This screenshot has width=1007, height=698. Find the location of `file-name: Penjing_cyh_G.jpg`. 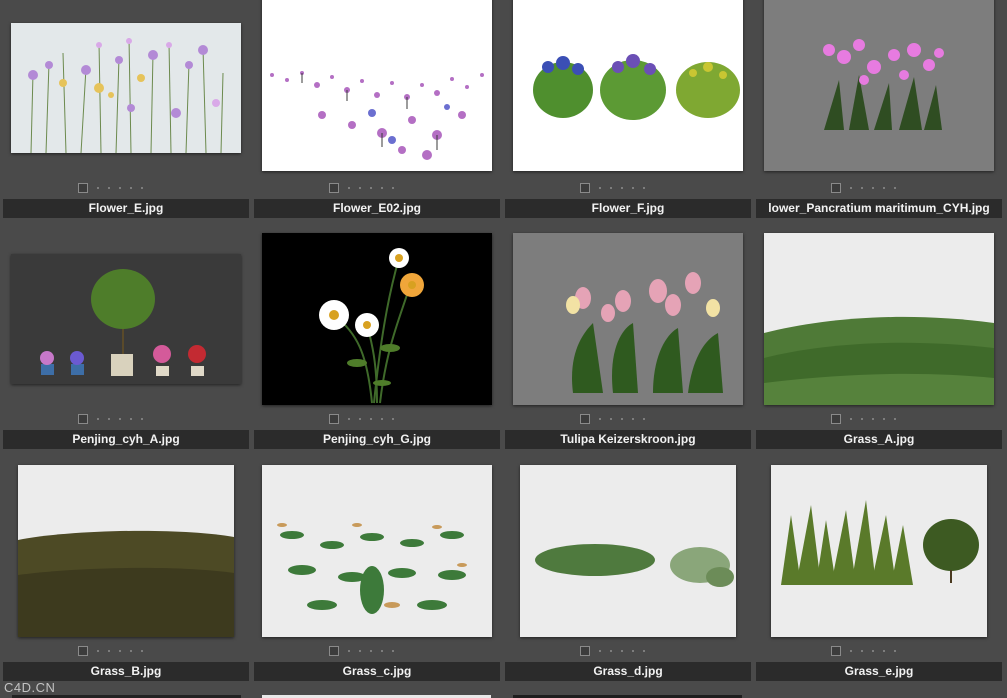

file-name: Penjing_cyh_G.jpg is located at coordinates (377, 439).